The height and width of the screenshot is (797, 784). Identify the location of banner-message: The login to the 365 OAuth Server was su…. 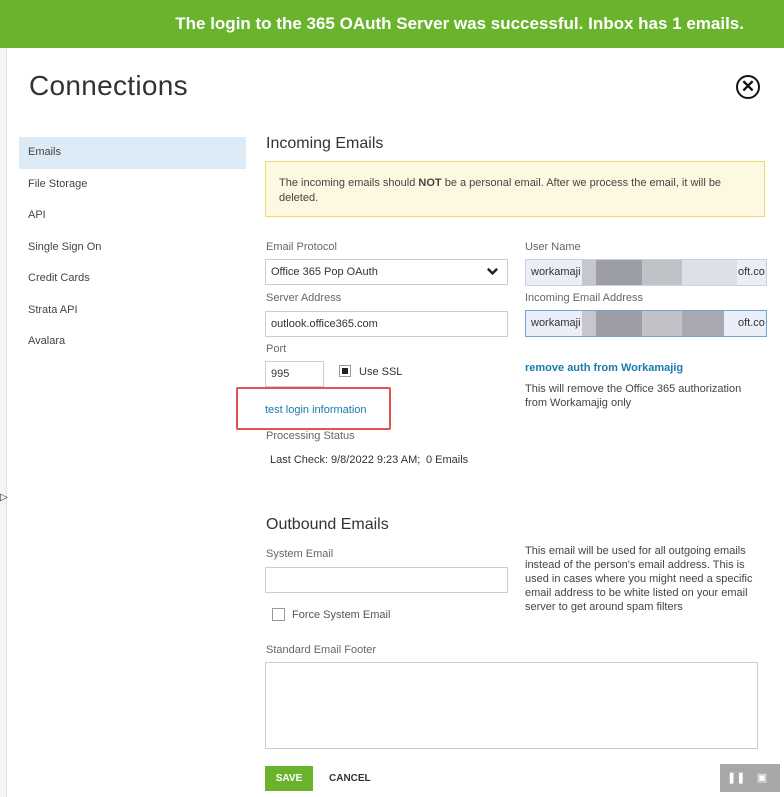
(459, 23).